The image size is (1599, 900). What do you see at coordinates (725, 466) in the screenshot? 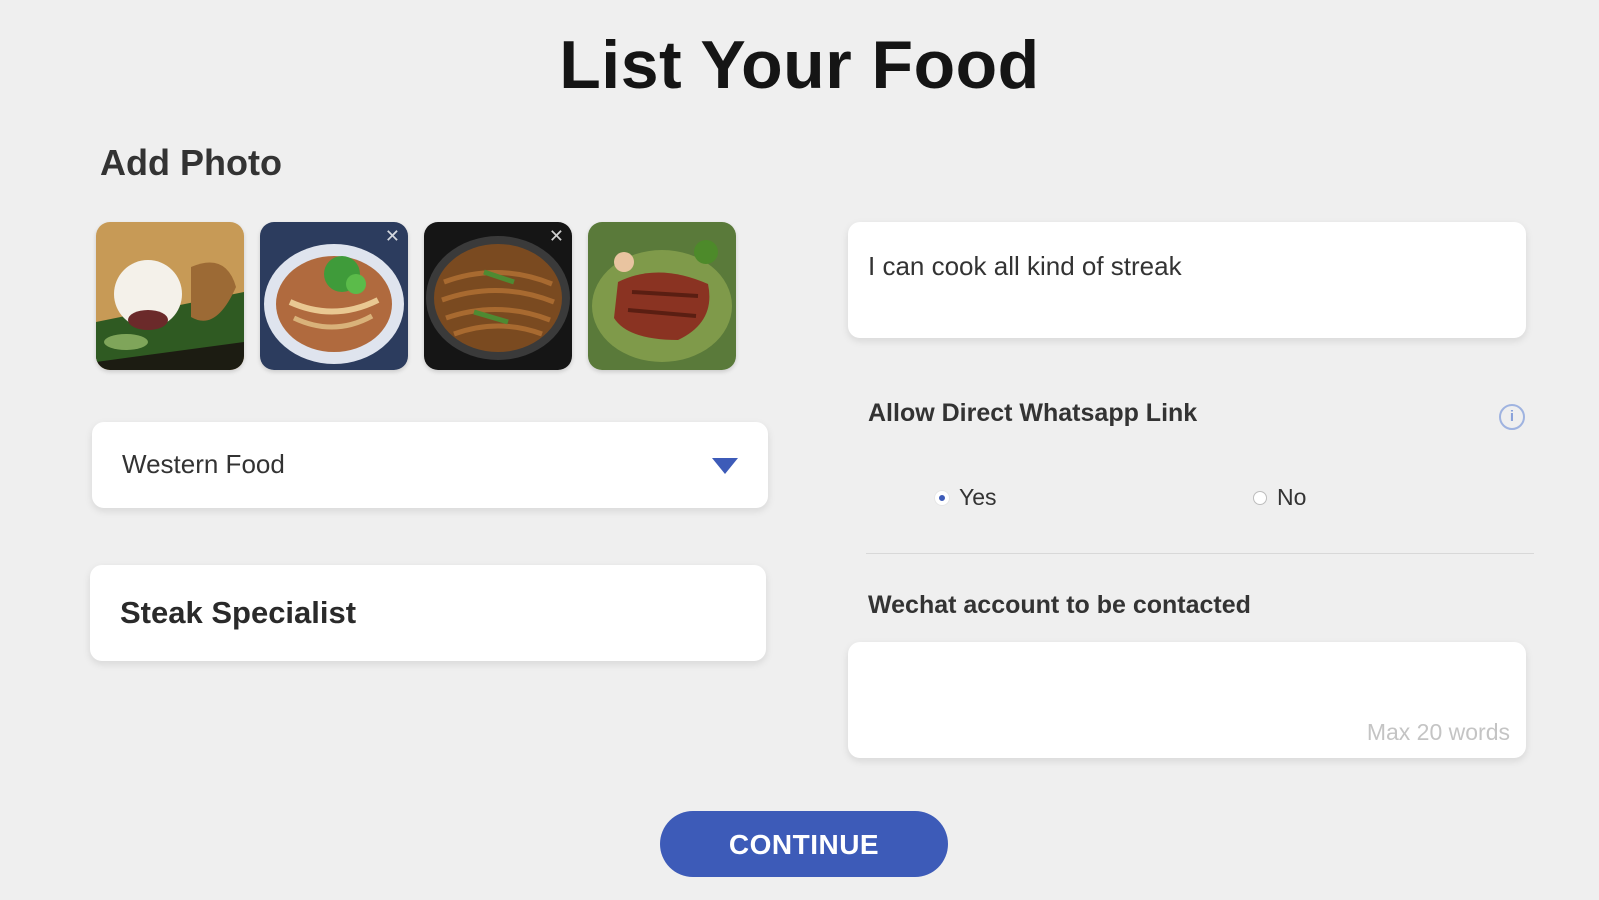
I see `chevron-down-icon` at bounding box center [725, 466].